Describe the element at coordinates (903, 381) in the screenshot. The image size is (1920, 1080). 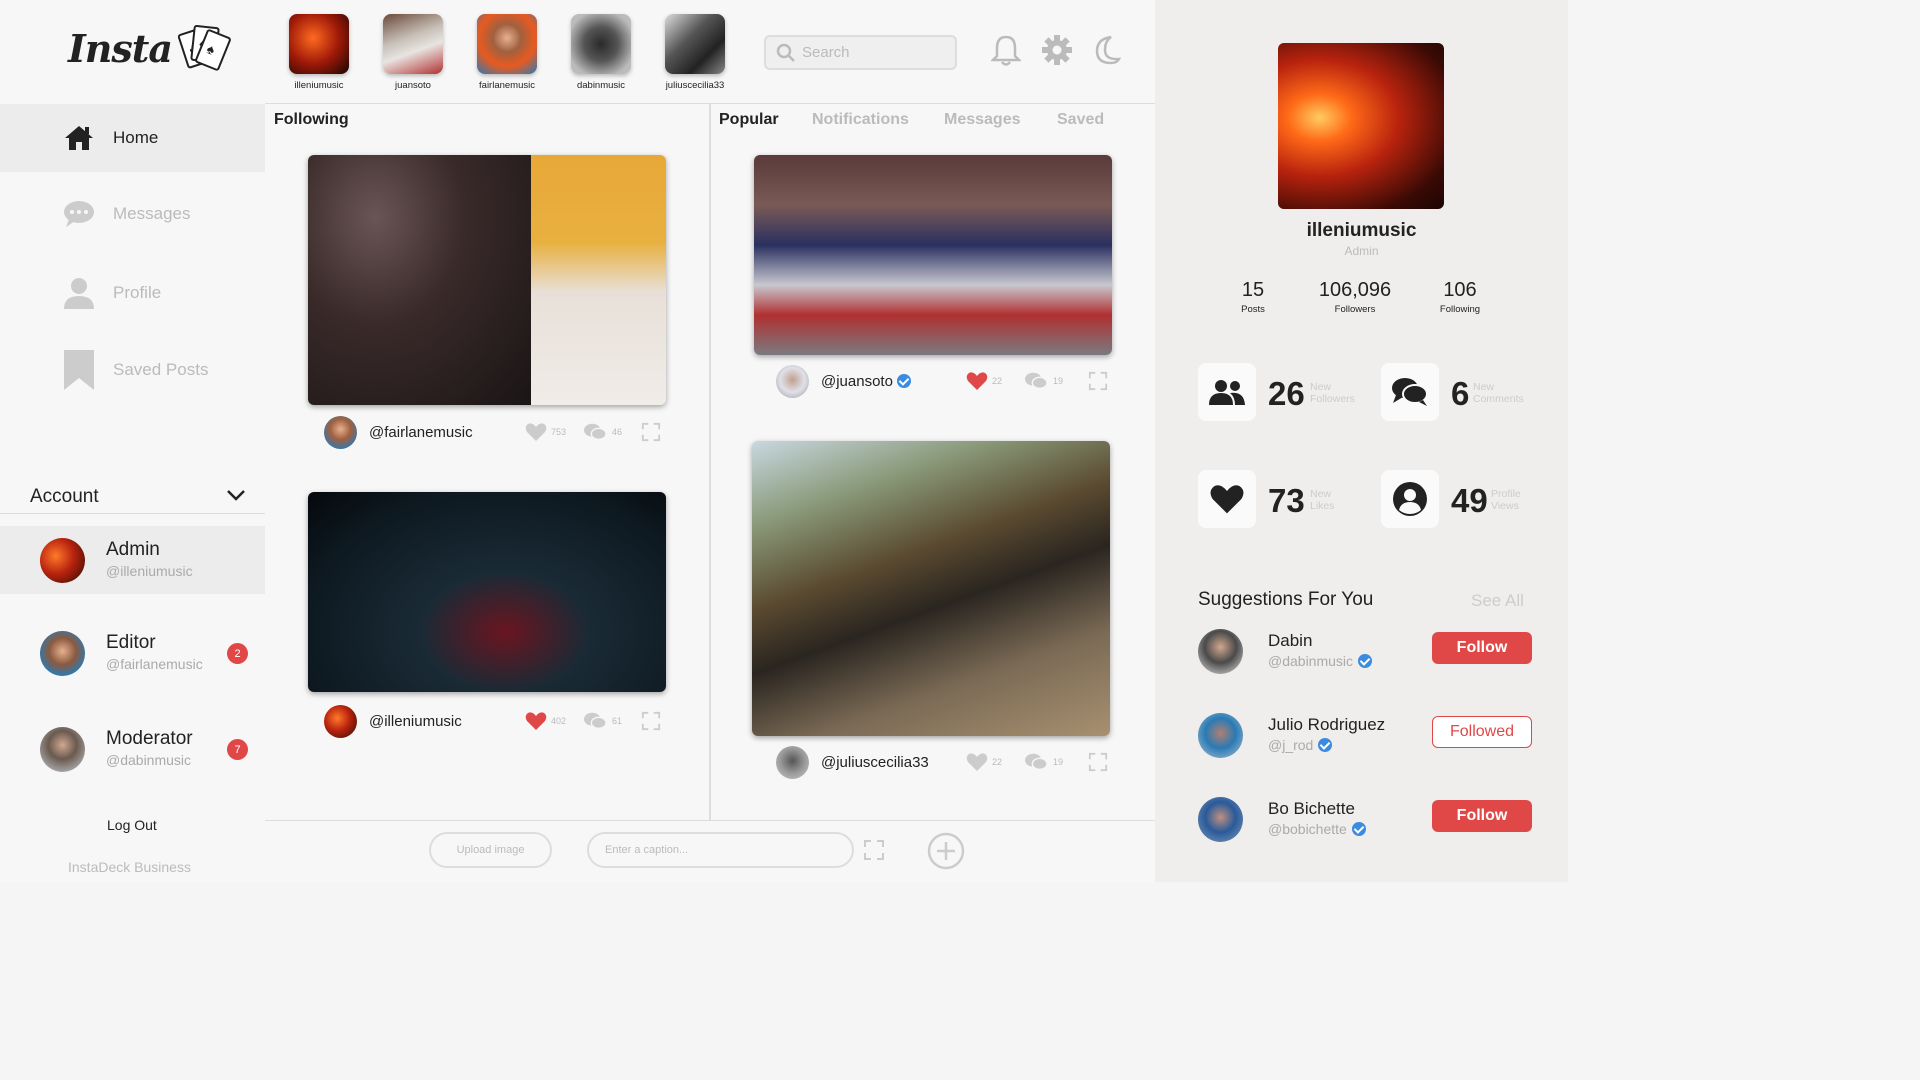
I see `verified-icon` at that location.